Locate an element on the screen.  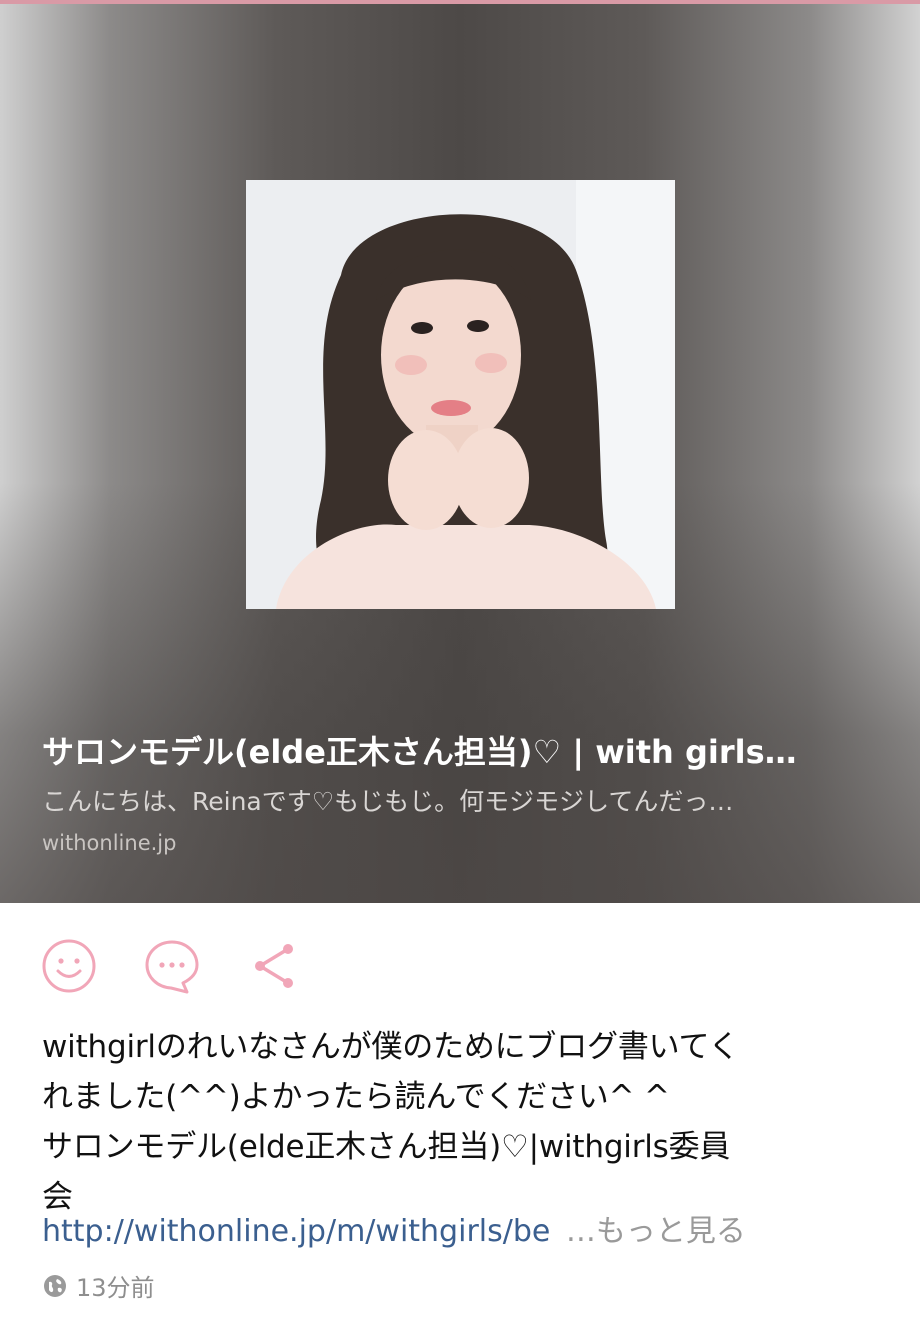
preview-image is located at coordinates (460, 394).